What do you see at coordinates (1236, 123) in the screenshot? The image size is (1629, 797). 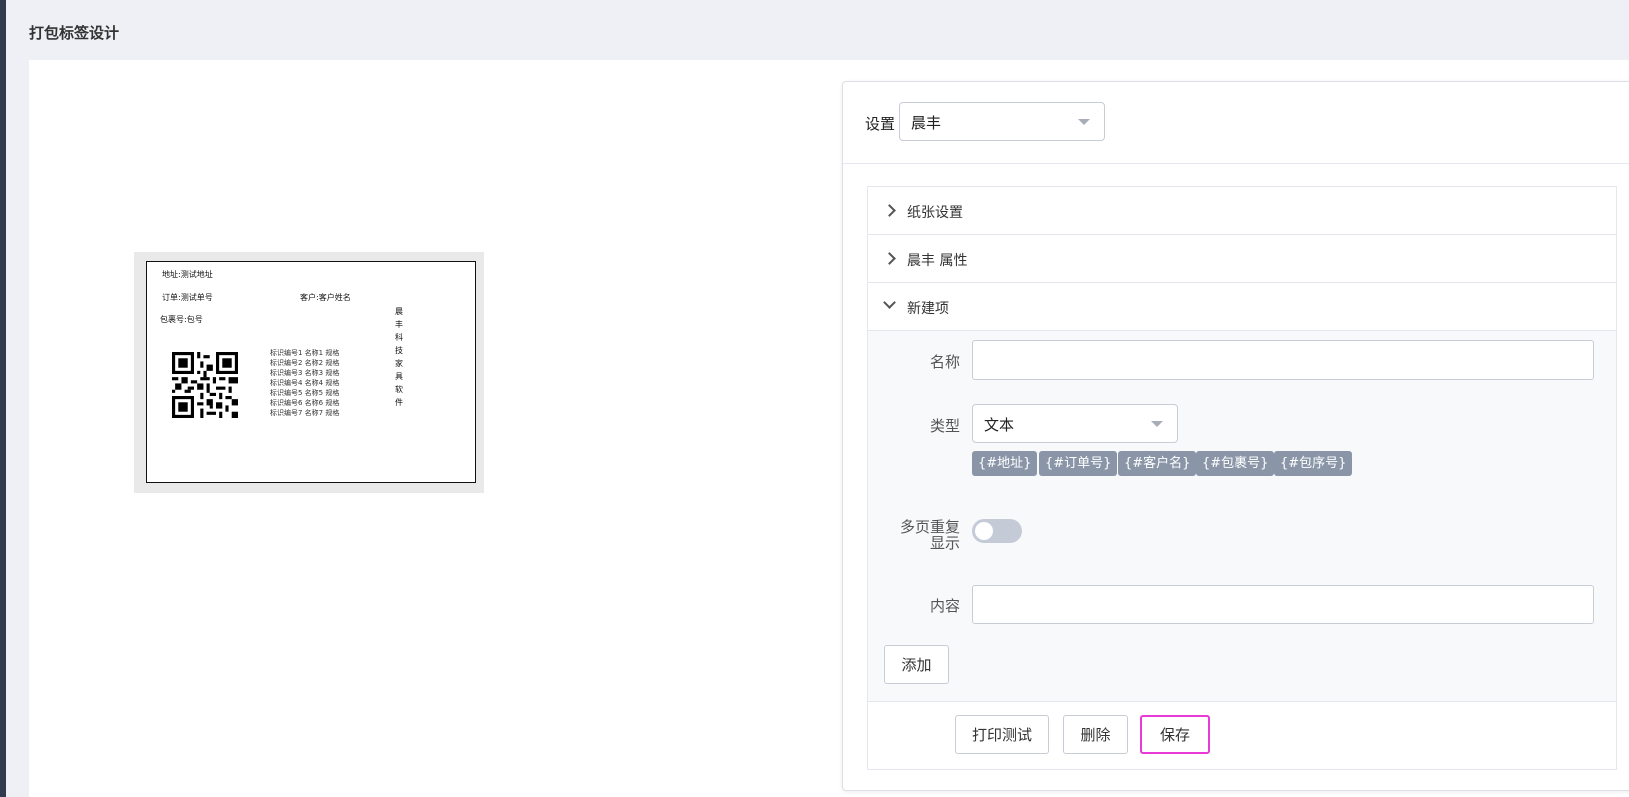 I see `settings-header: 设置 晨丰` at bounding box center [1236, 123].